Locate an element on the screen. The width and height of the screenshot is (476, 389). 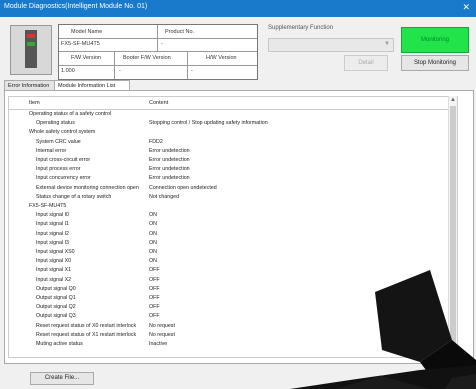
module-image is located at coordinates (31, 50).